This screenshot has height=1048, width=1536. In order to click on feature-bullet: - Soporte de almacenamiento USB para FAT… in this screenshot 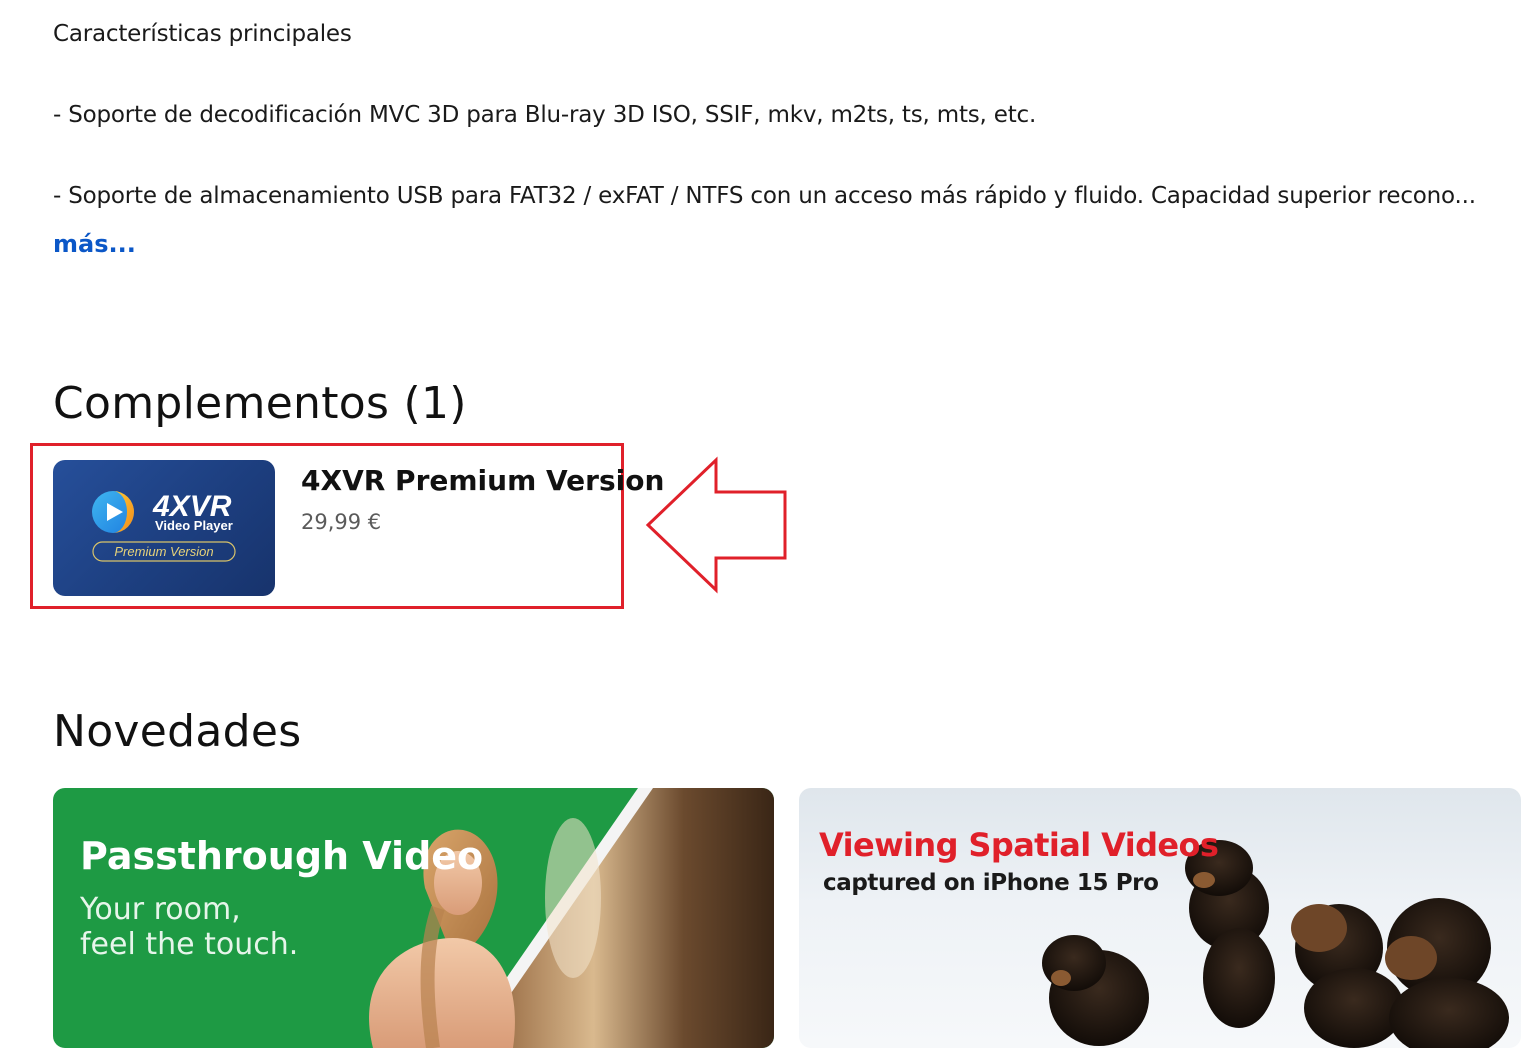, I will do `click(764, 196)`.